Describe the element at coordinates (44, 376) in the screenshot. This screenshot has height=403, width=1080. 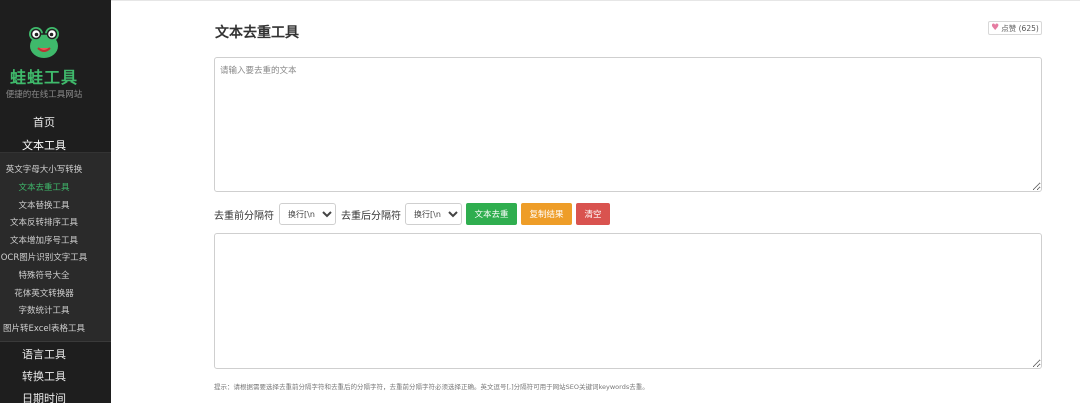
I see `nav-convert-tools: 转换工具` at that location.